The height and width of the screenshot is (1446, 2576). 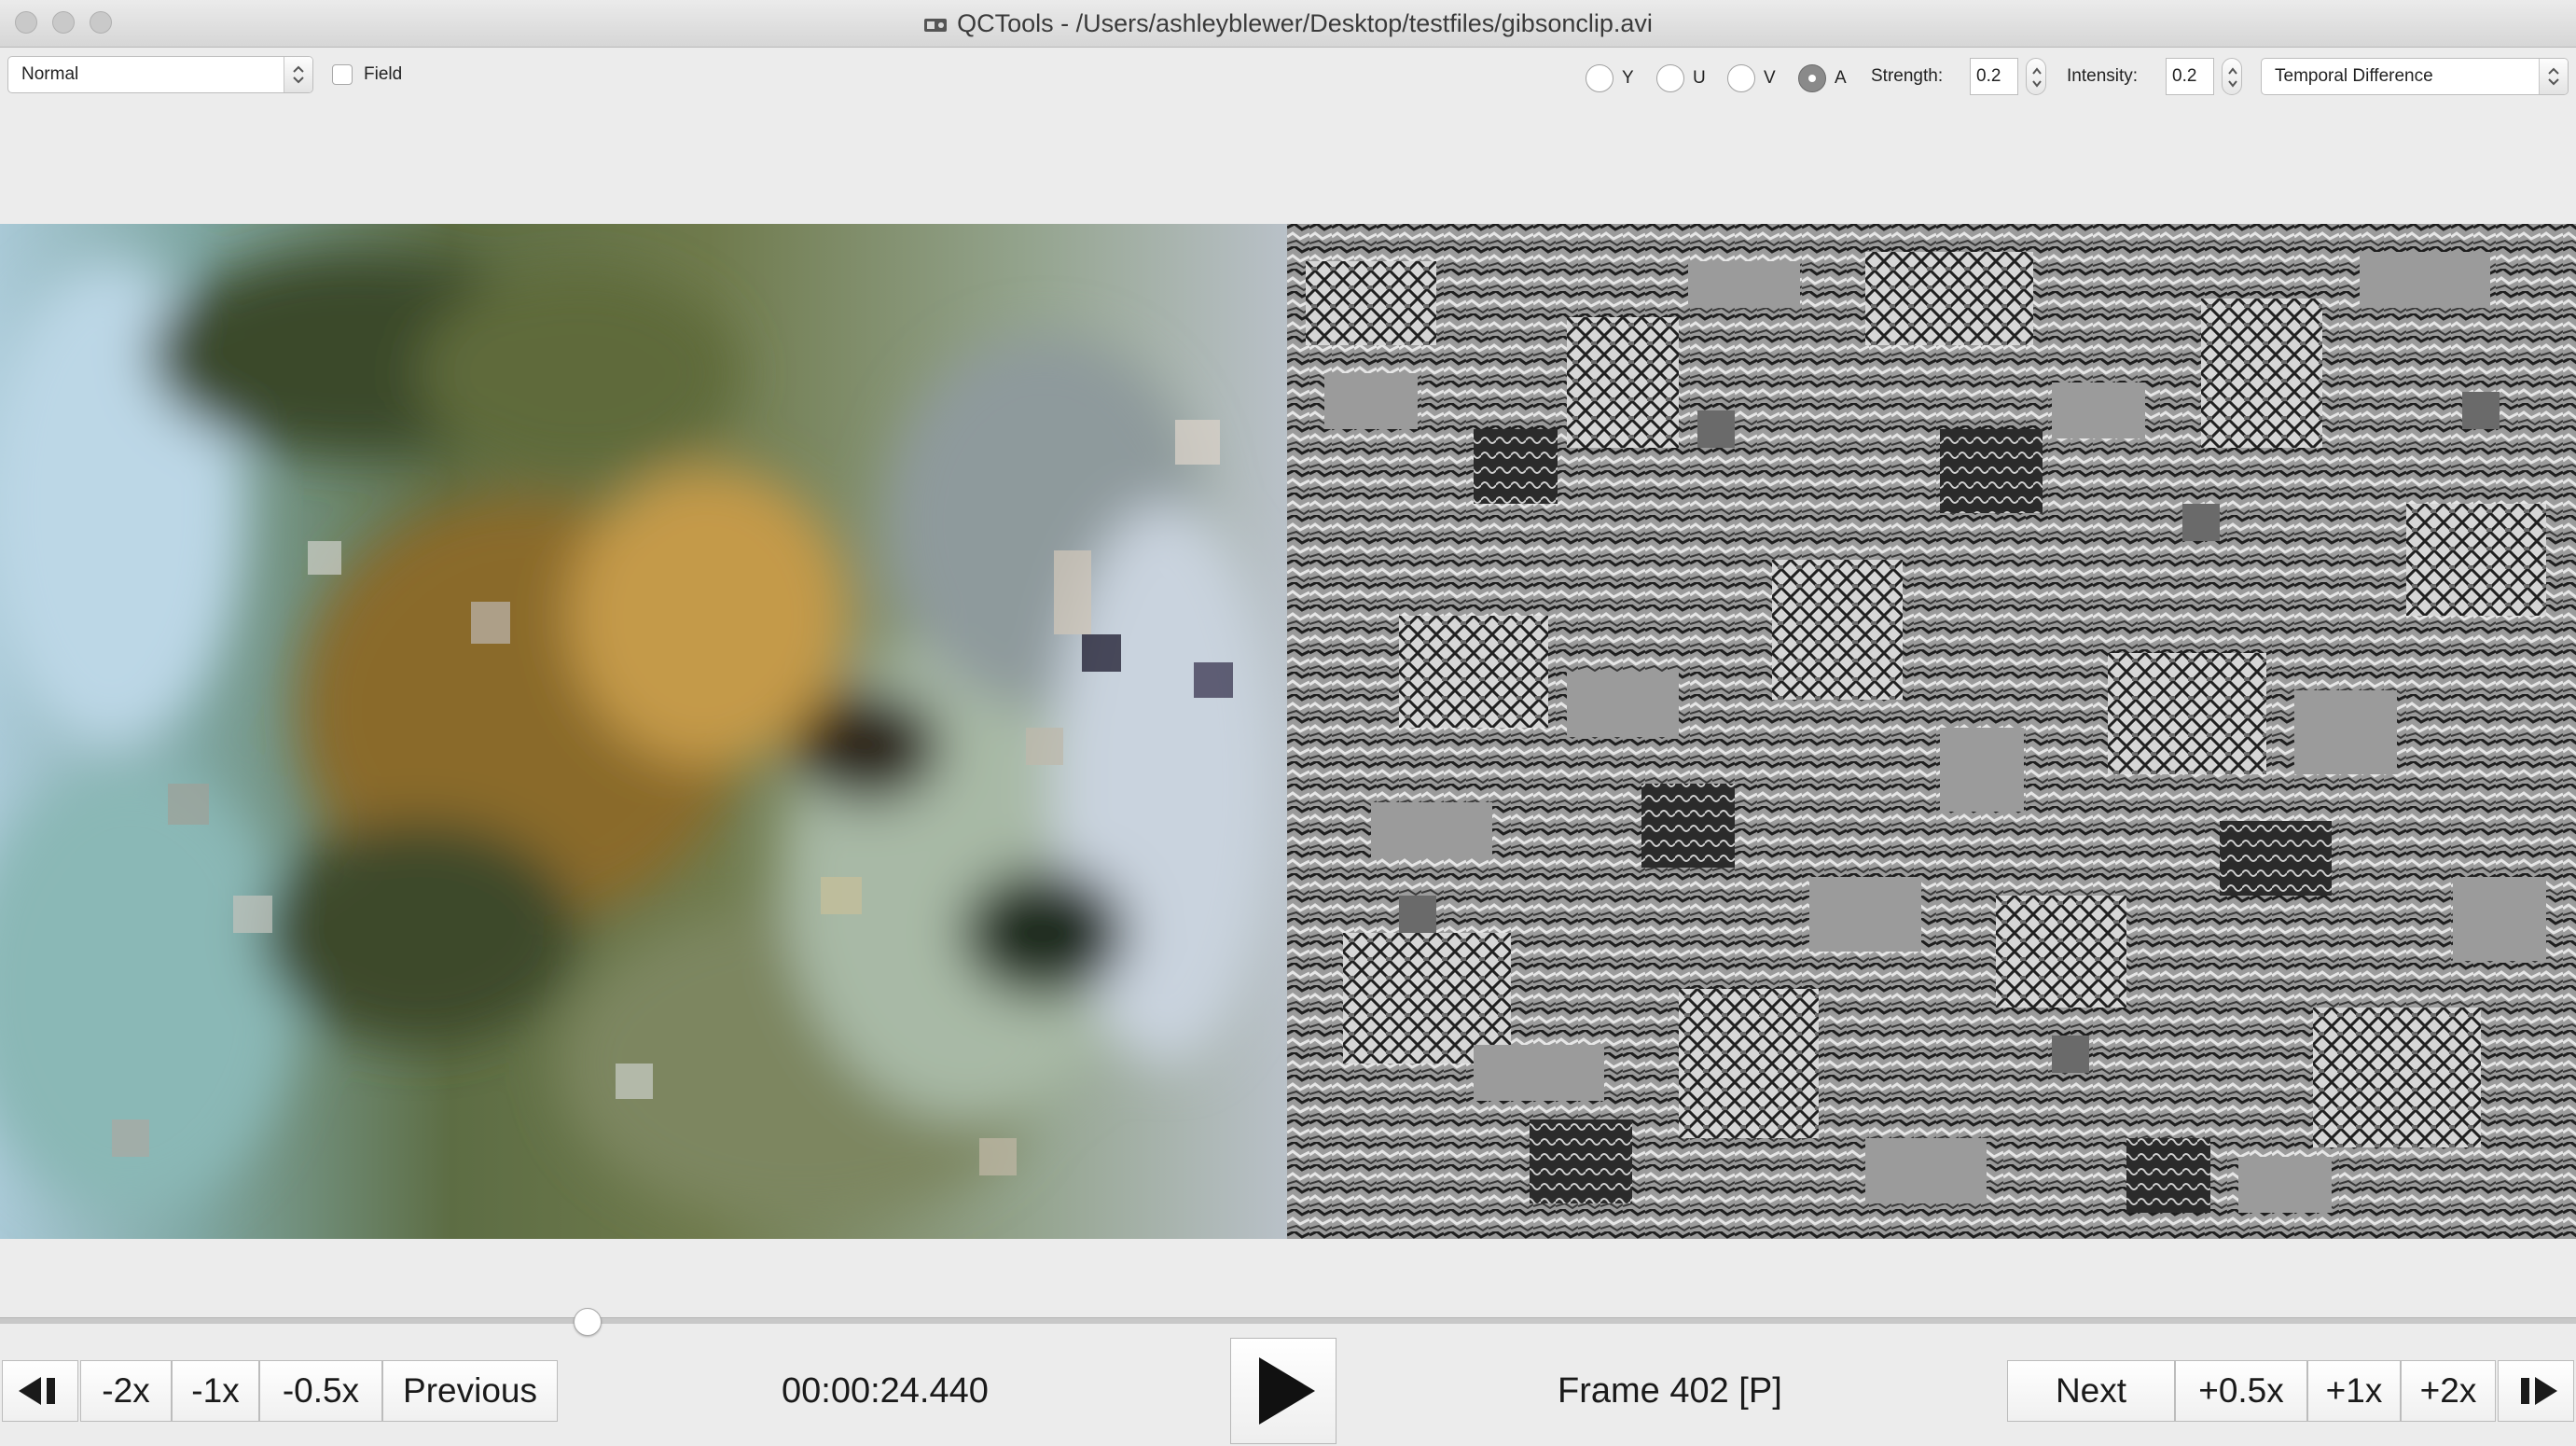 What do you see at coordinates (320, 1391) in the screenshot?
I see `speed-minus-half-button: -0.5x` at bounding box center [320, 1391].